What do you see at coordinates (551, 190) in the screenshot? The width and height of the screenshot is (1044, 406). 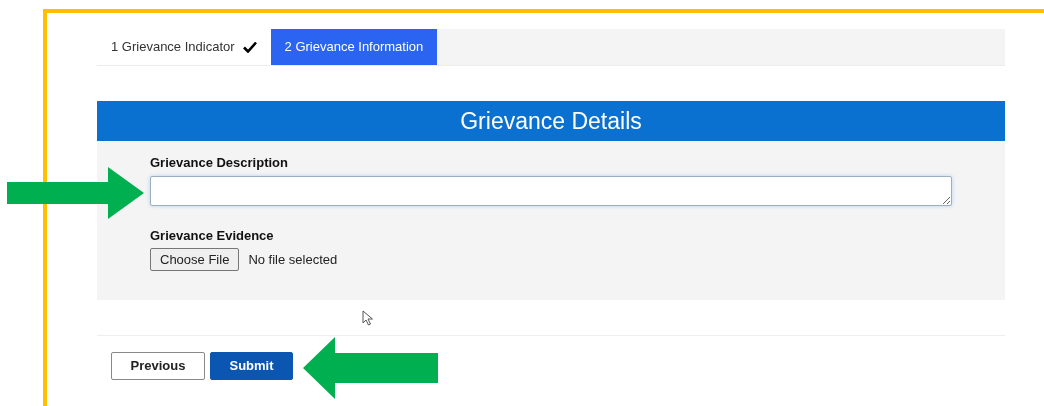 I see `description-field` at bounding box center [551, 190].